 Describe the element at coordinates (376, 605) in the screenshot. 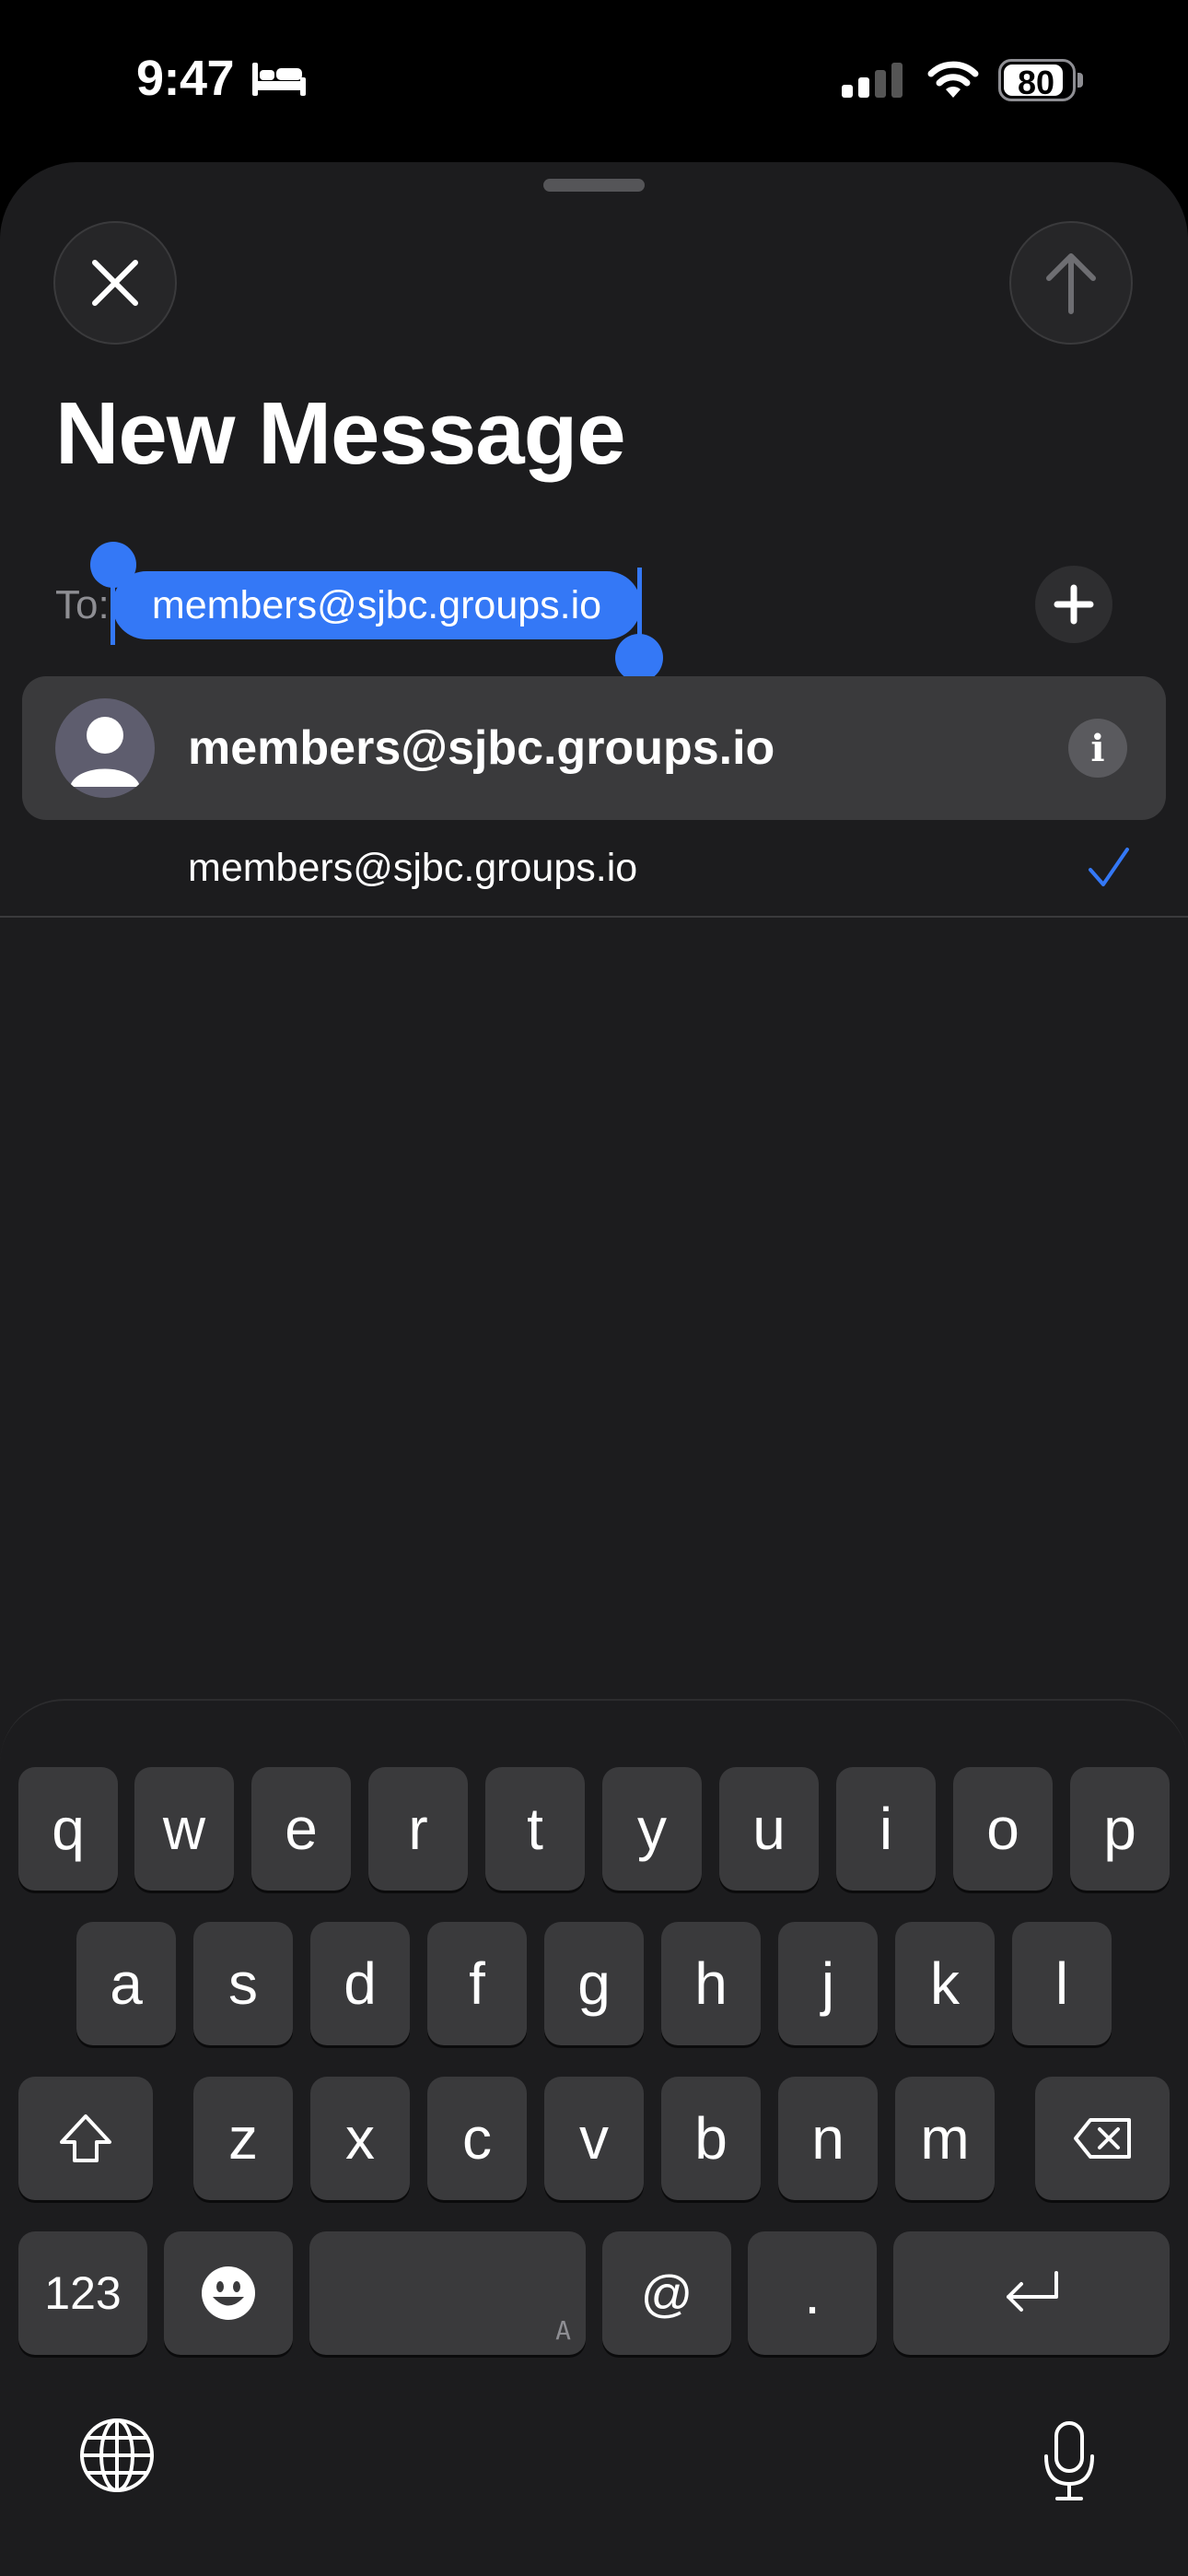

I see `recipient-token: members@sjbc.groups.io` at that location.